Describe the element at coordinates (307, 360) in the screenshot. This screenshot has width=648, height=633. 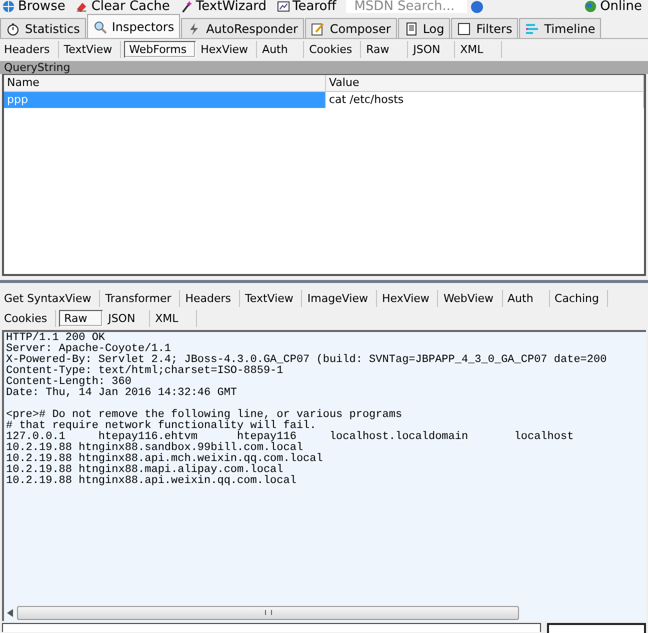
I see `response-line: X-Powered-By: Servlet 2.4; JBoss-4.3.0.GA_CP07 (build: SVNTag=JBPAPP_4_3_0_GA_CP07 date=200` at that location.